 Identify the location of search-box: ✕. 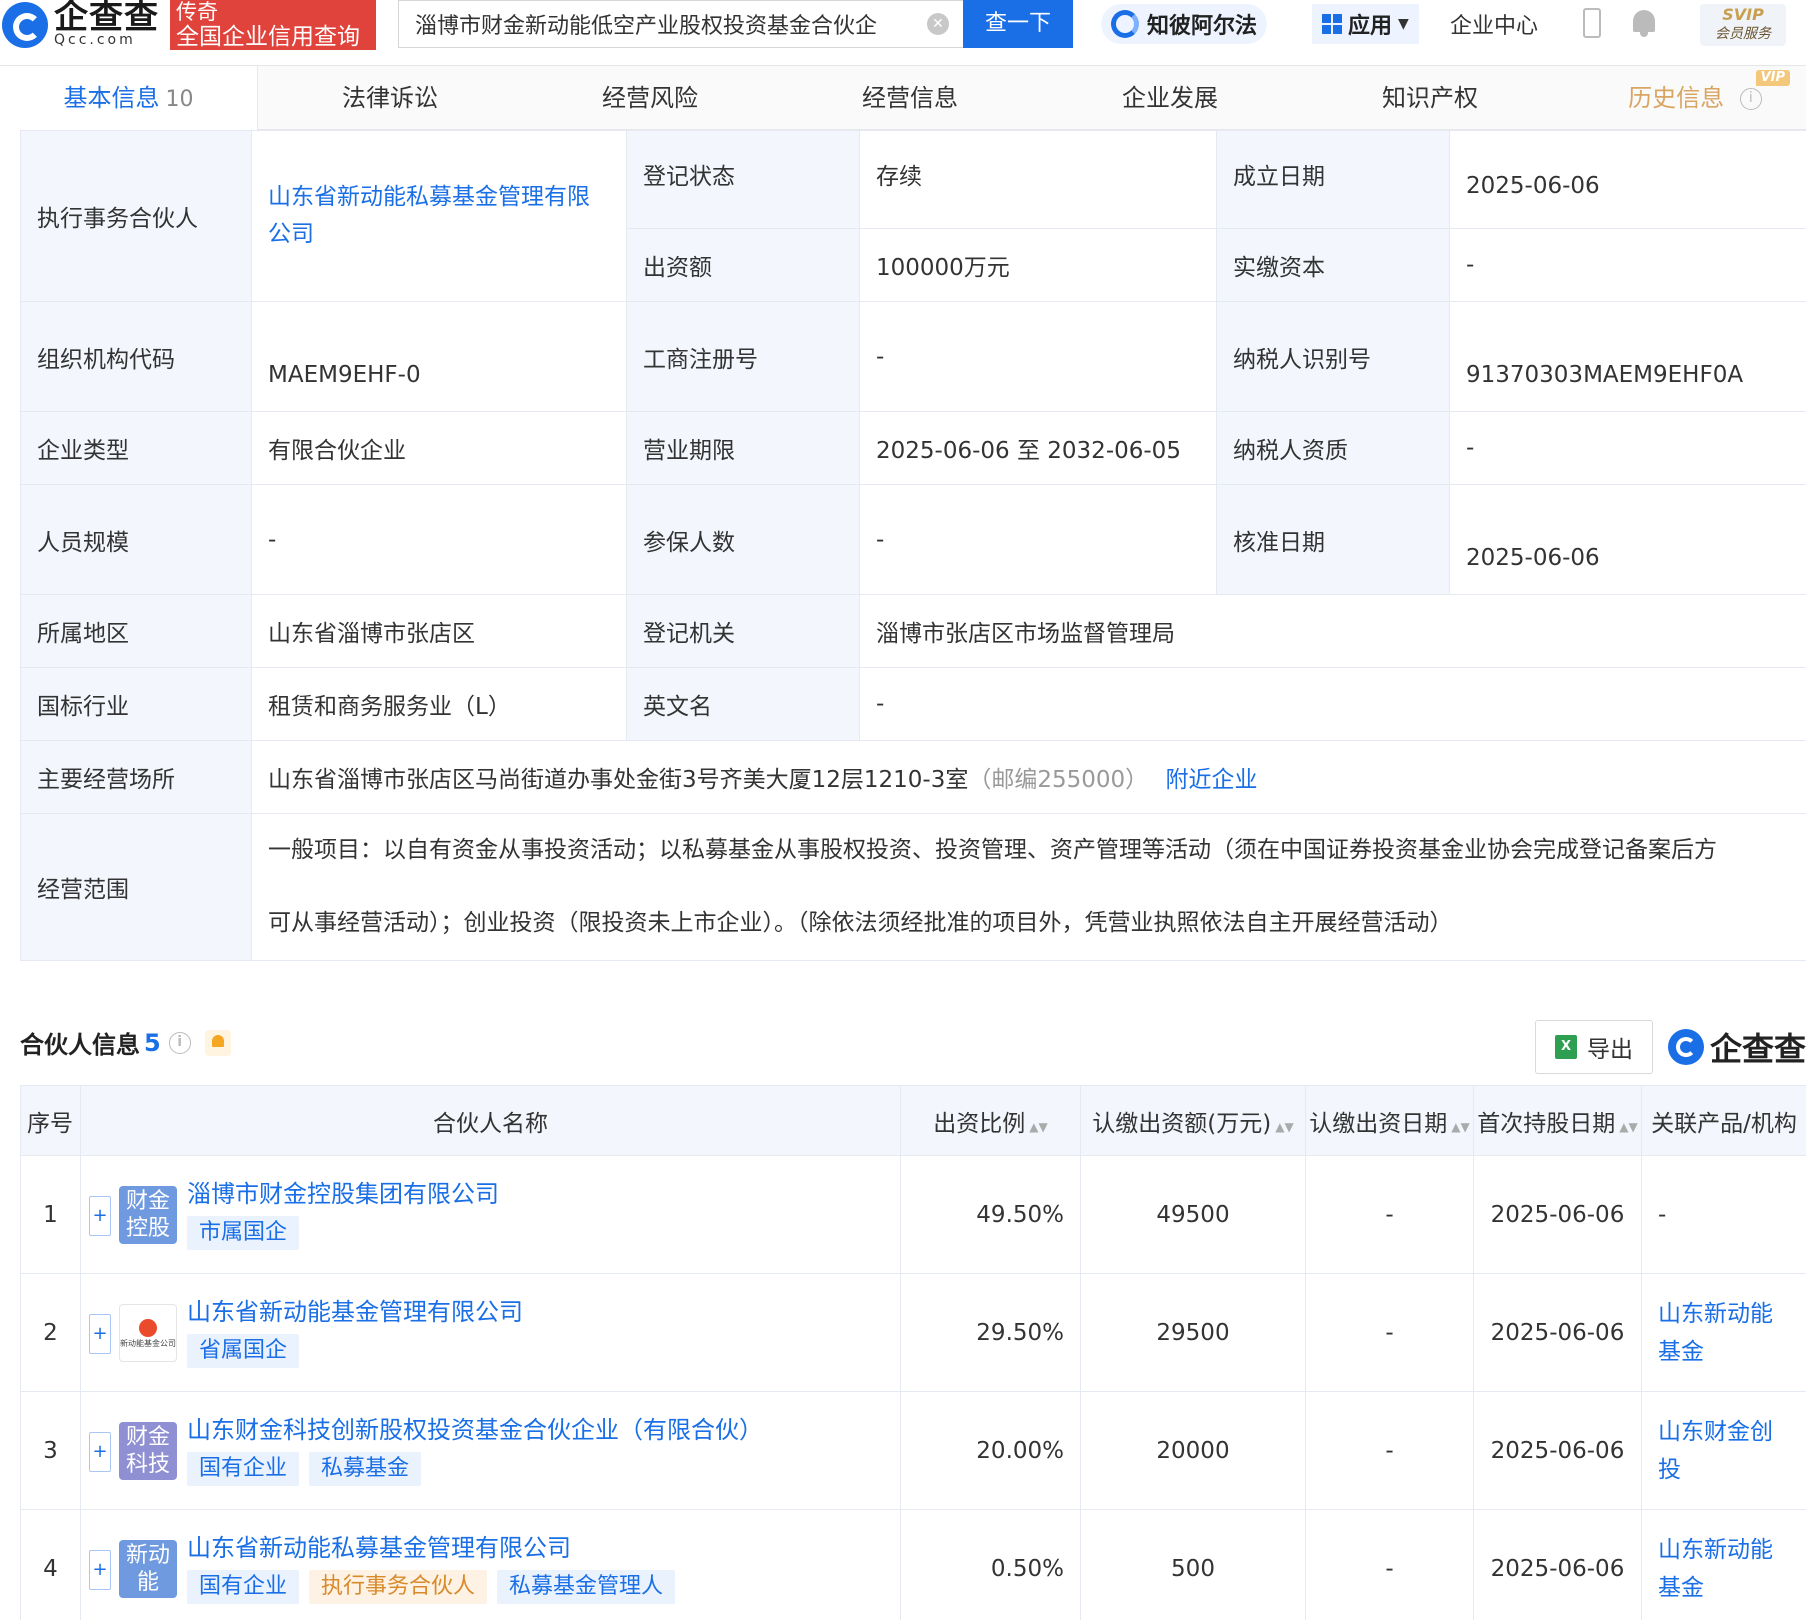
(680, 24).